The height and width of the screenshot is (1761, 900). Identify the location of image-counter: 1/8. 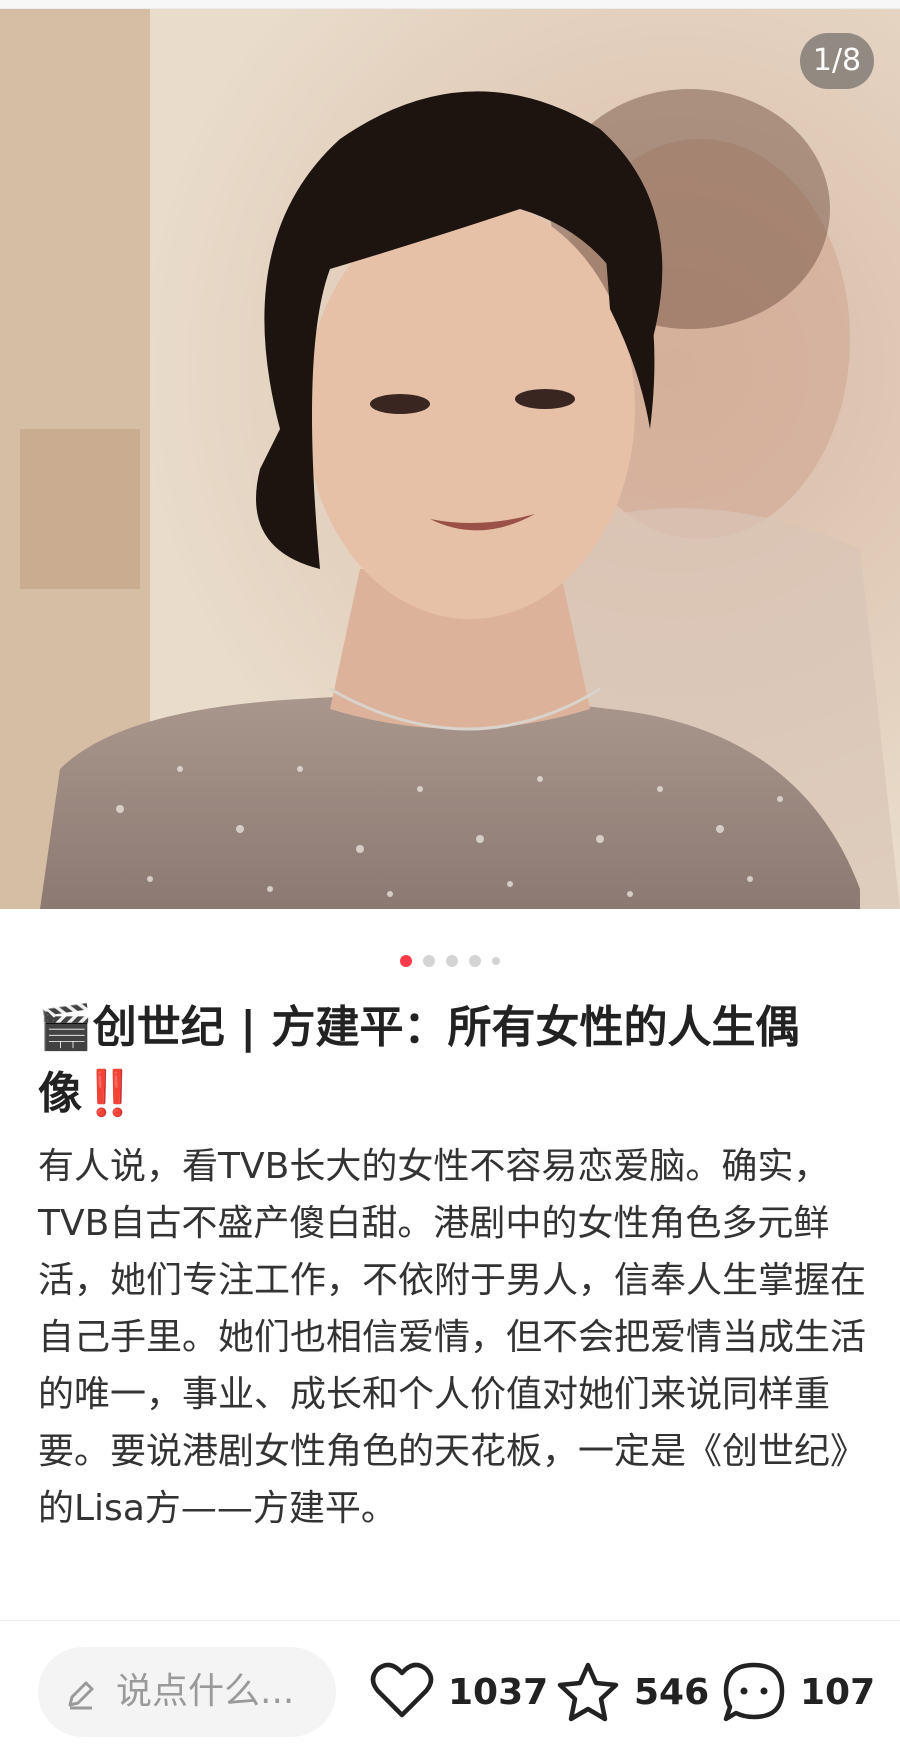
(837, 61).